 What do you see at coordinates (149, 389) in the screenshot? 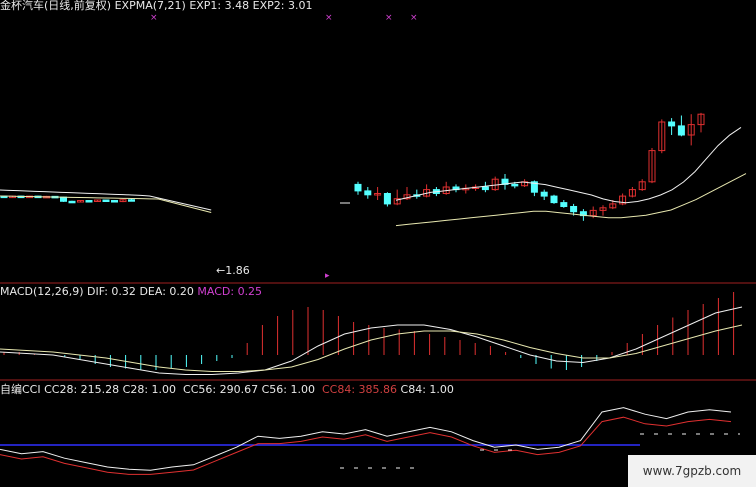
I see `c28-value: C28: 1.00` at bounding box center [149, 389].